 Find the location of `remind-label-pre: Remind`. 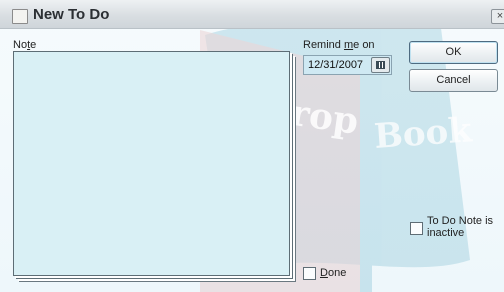

remind-label-pre: Remind is located at coordinates (323, 45).